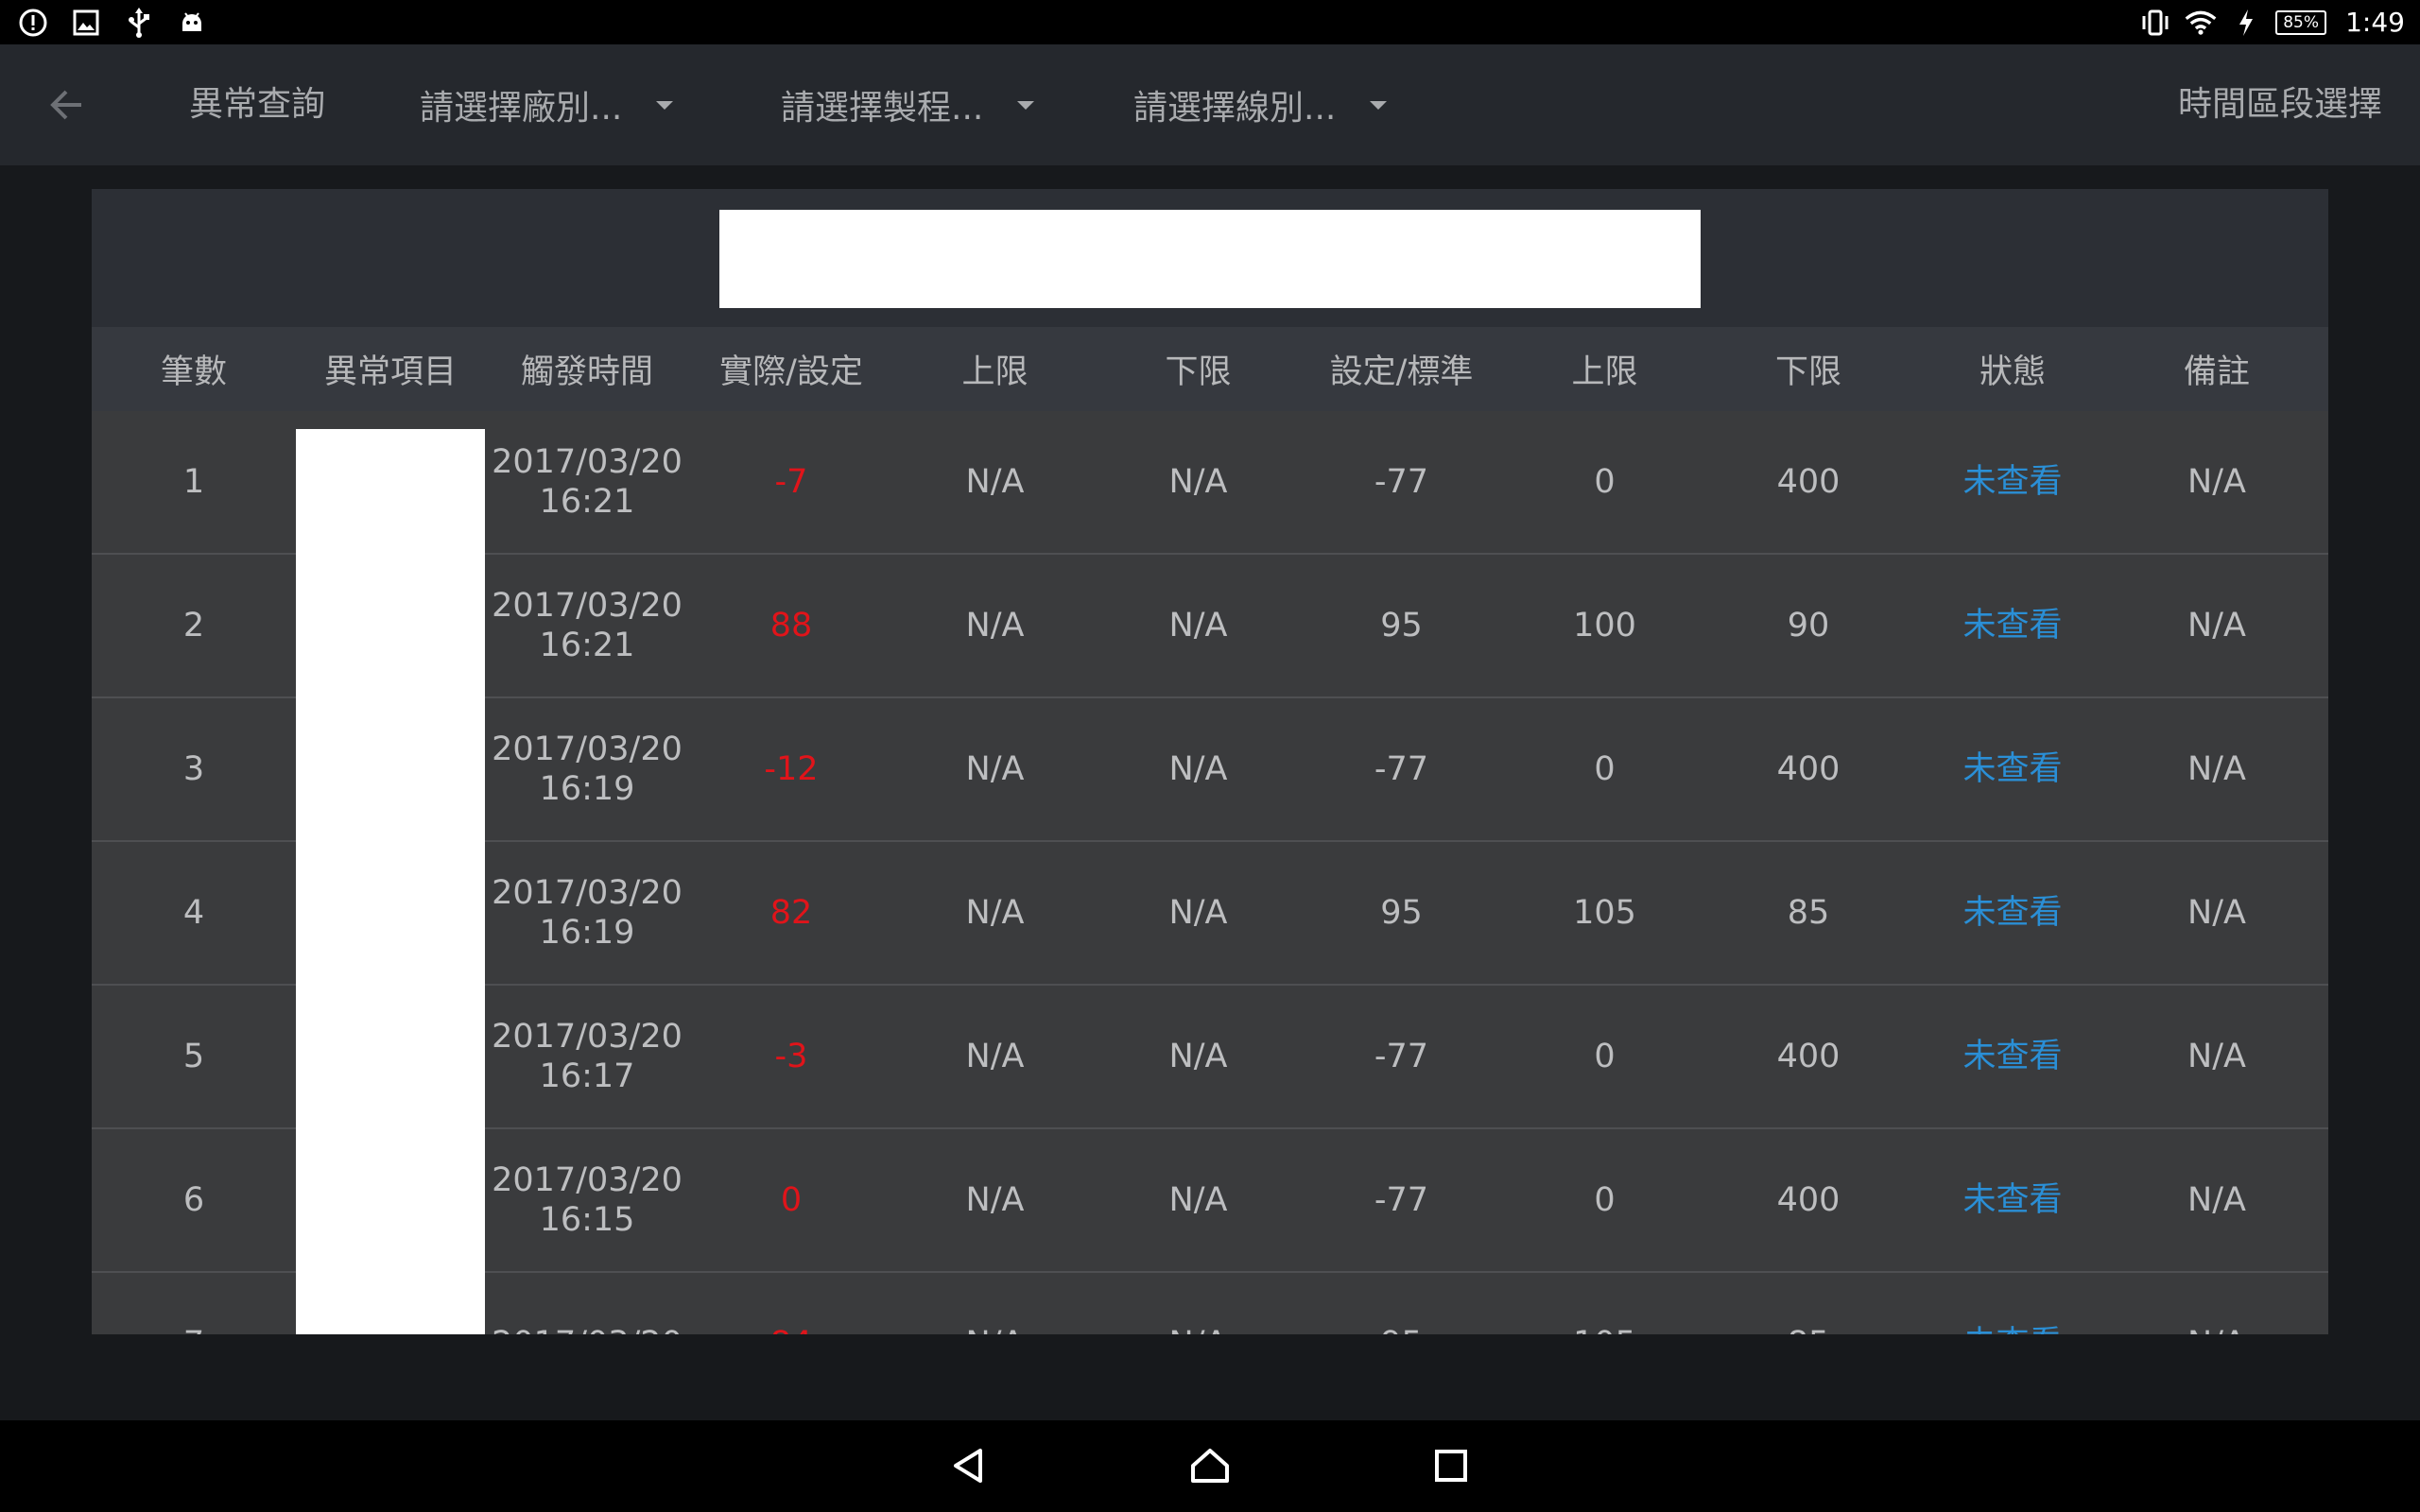 This screenshot has height=1512, width=2420. Describe the element at coordinates (391, 881) in the screenshot. I see `redacted-item-column` at that location.